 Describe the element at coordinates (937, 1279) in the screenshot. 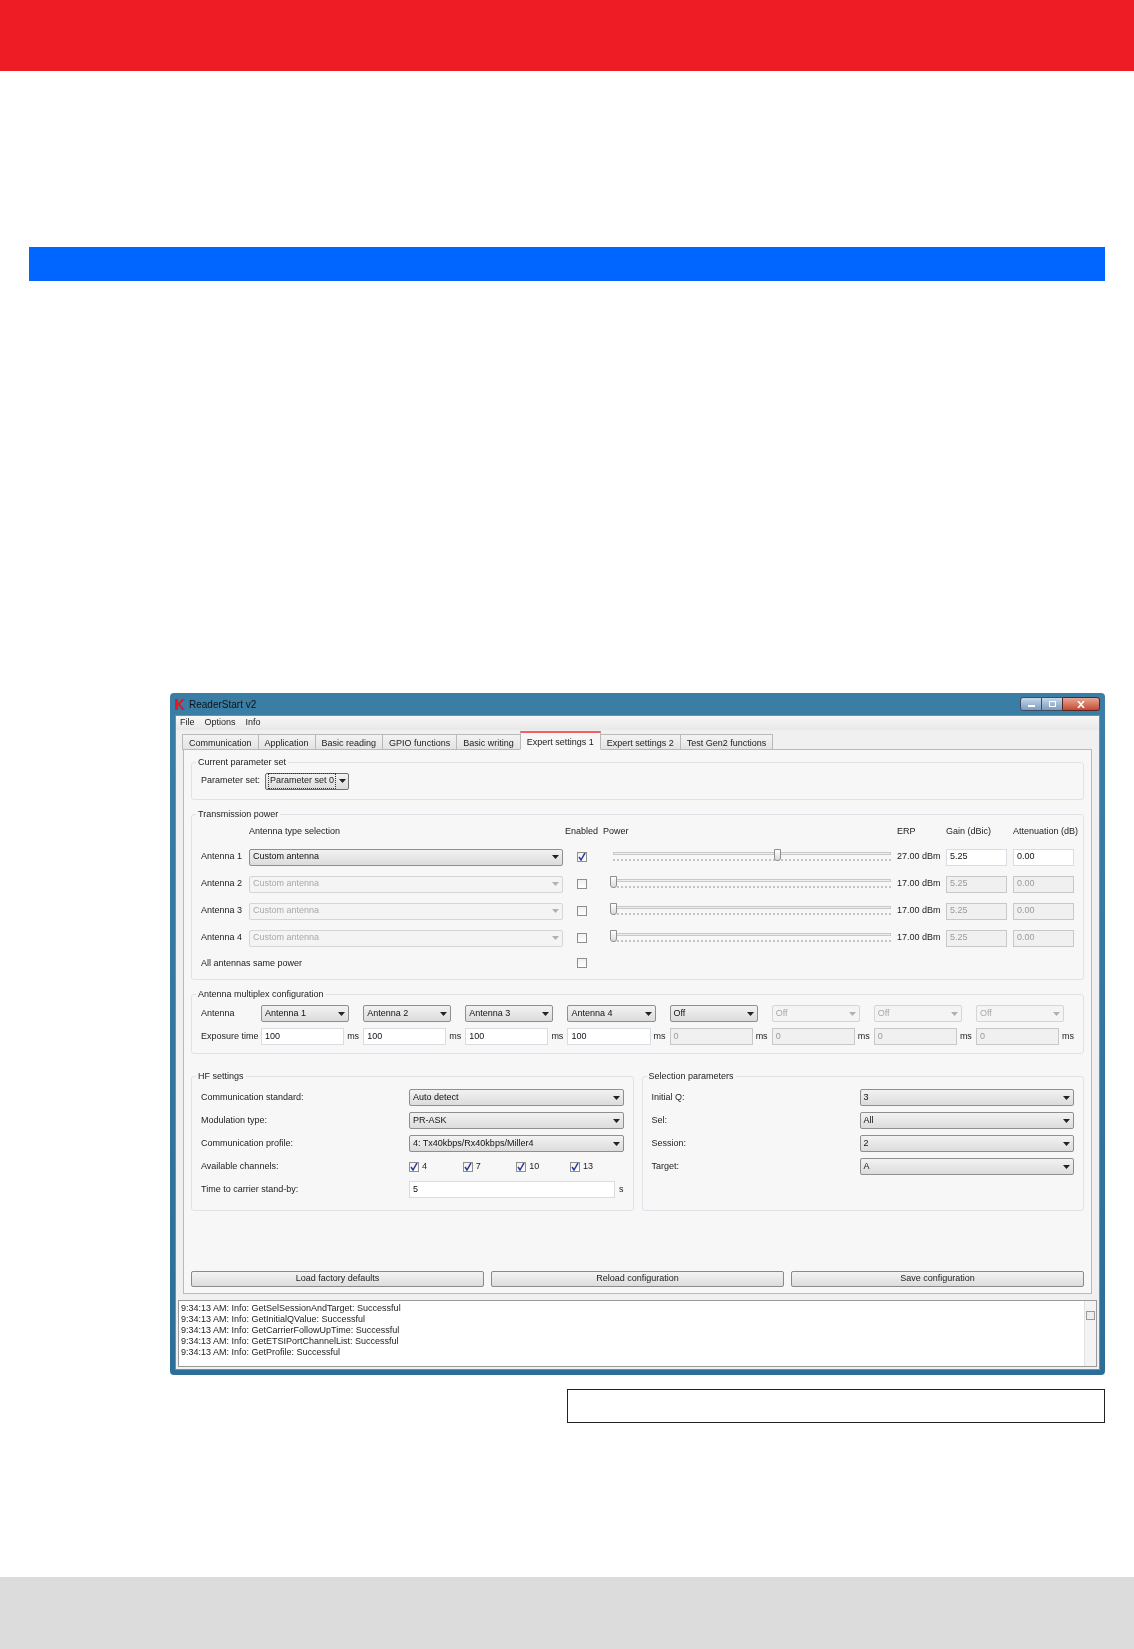

I see `action-button: Save configuration` at that location.